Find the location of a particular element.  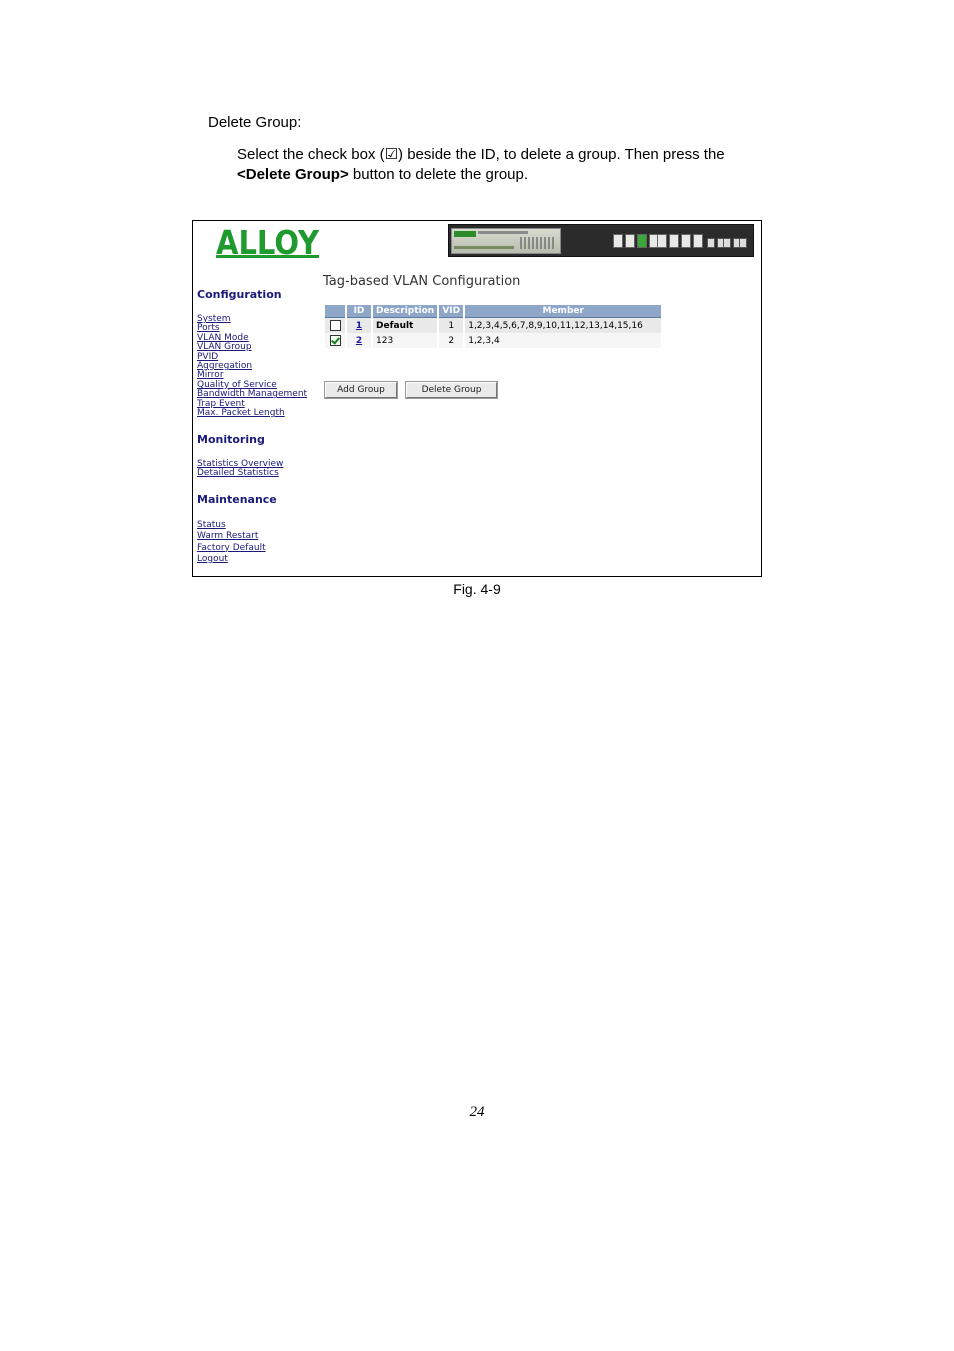

delete-group-button: Delete Group is located at coordinates (451, 390).